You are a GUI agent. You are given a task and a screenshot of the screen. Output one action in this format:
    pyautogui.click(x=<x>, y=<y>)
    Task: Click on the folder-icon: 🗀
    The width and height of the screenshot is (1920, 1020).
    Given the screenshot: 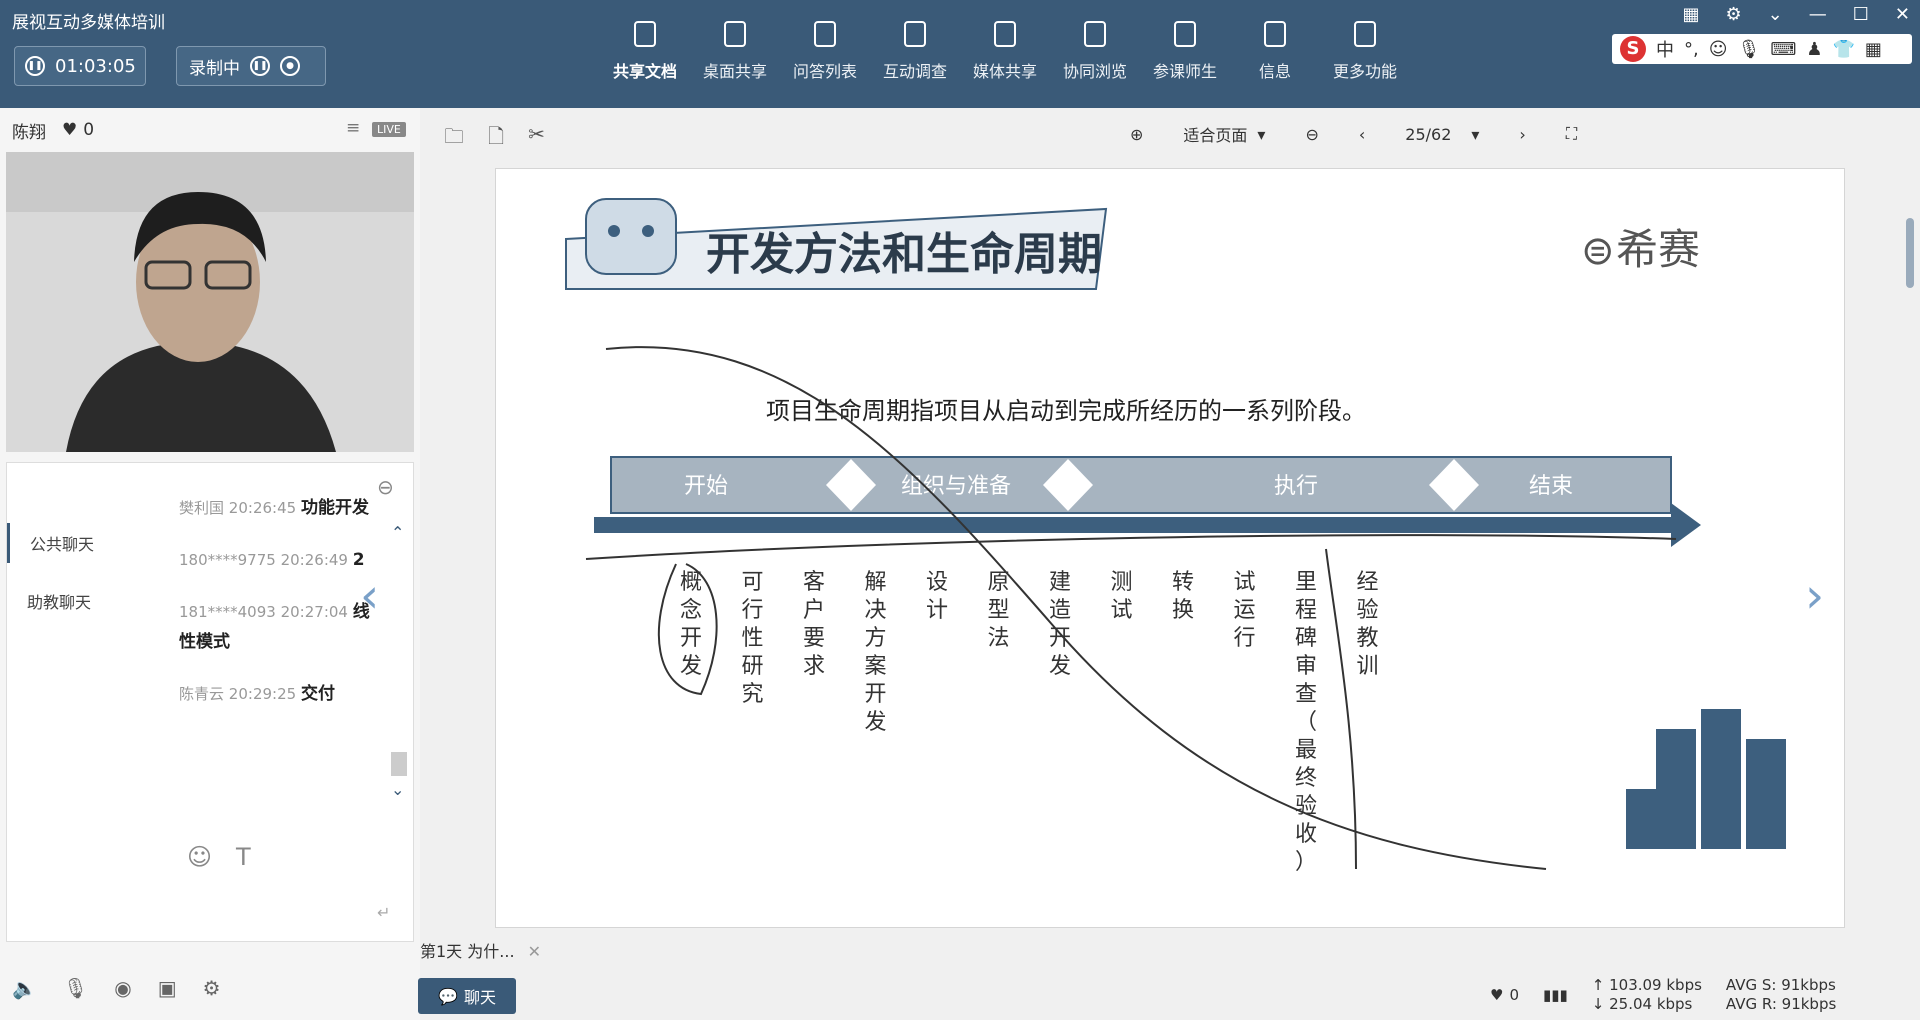 What is the action you would take?
    pyautogui.click(x=454, y=139)
    